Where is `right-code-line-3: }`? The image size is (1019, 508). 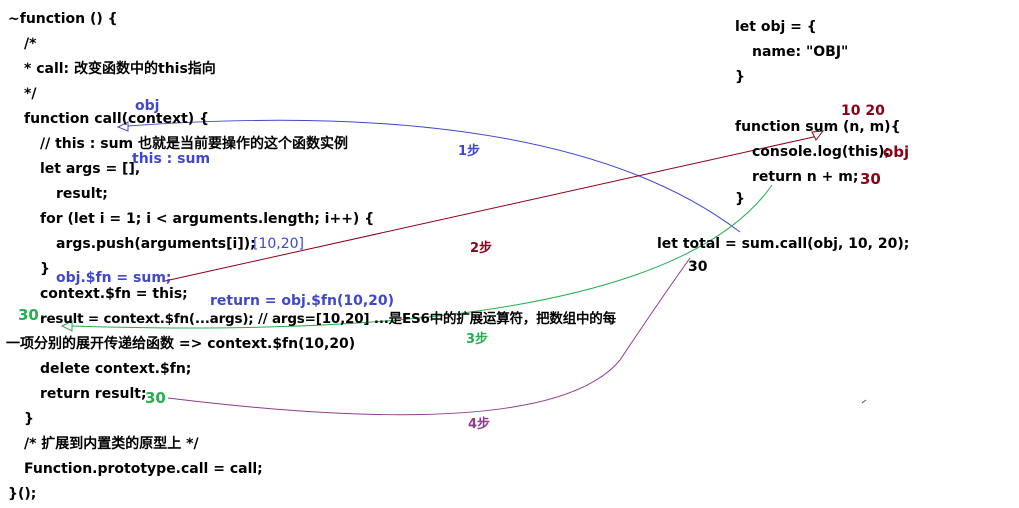
right-code-line-3: } is located at coordinates (740, 77).